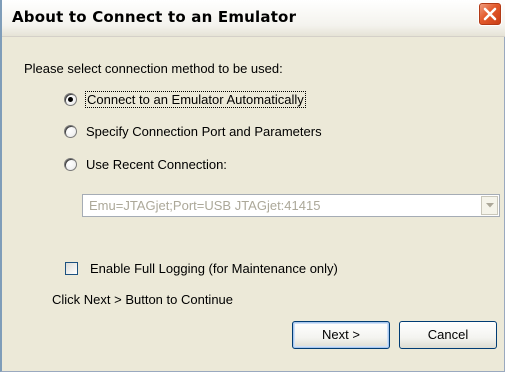 This screenshot has width=505, height=372. I want to click on recent-connection-dropdown: Emu=JTAGjet;Port=USB JTAGjet:41415, so click(291, 205).